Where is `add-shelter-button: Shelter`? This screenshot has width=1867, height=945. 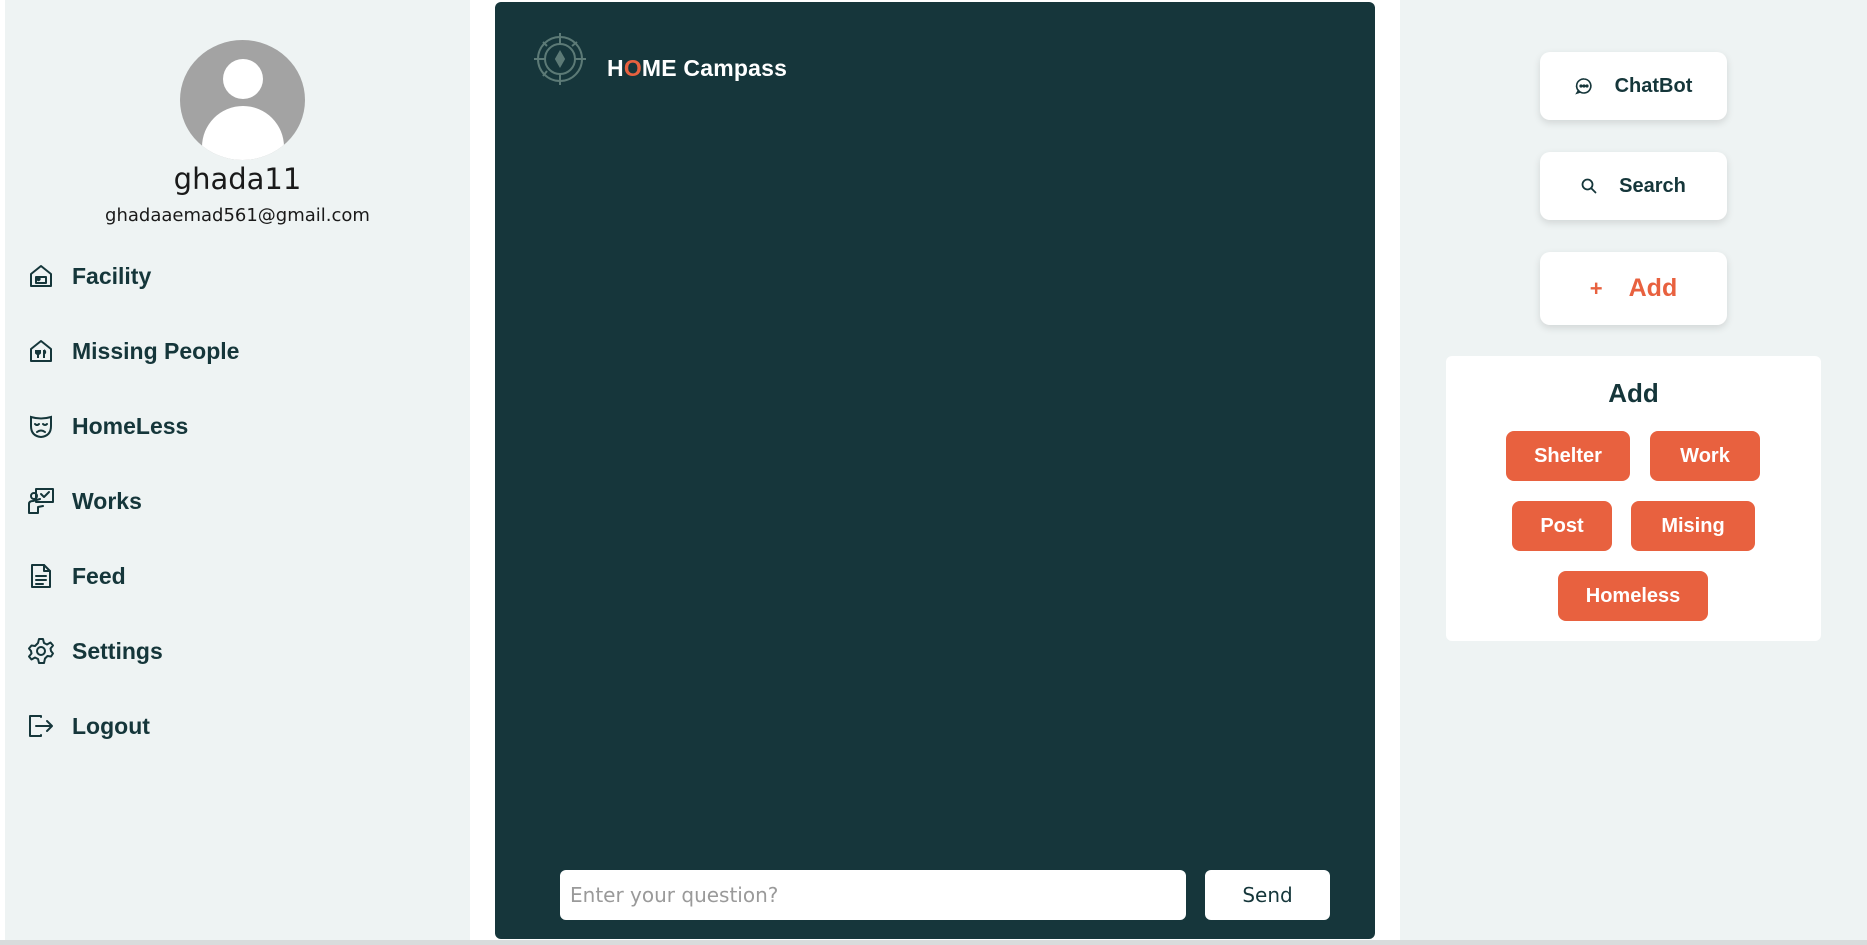 add-shelter-button: Shelter is located at coordinates (1568, 456).